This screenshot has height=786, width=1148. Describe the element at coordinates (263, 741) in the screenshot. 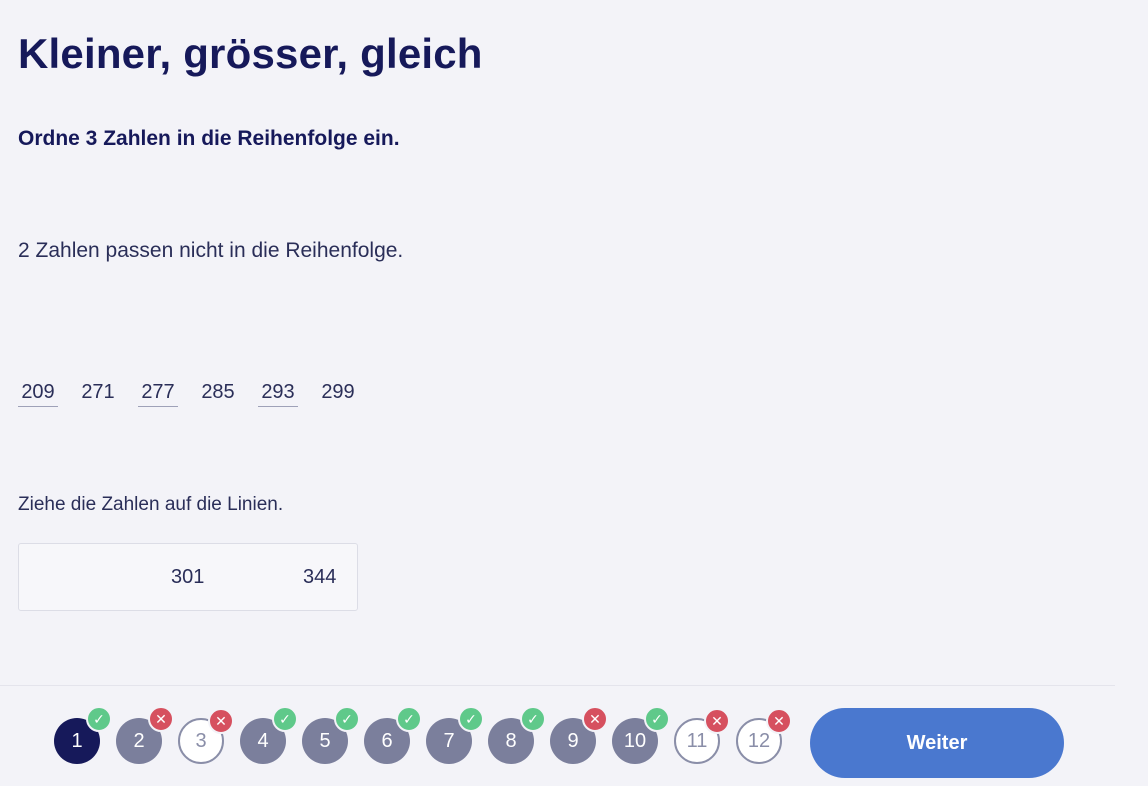

I see `progress-step-number: 4` at that location.